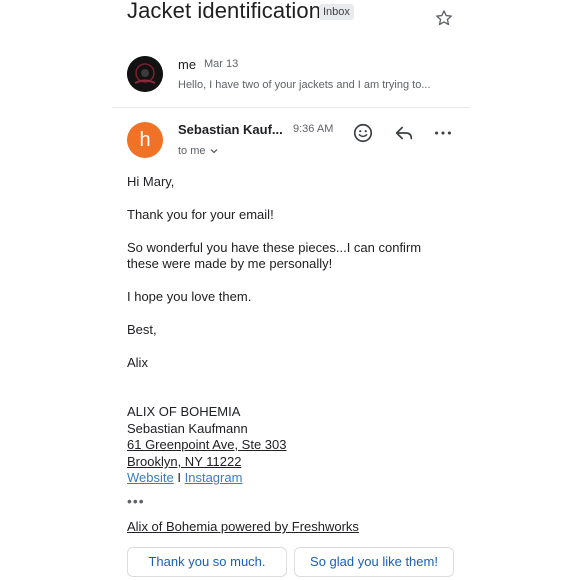 The width and height of the screenshot is (580, 580). I want to click on message-time: 9:36 AM, so click(313, 129).